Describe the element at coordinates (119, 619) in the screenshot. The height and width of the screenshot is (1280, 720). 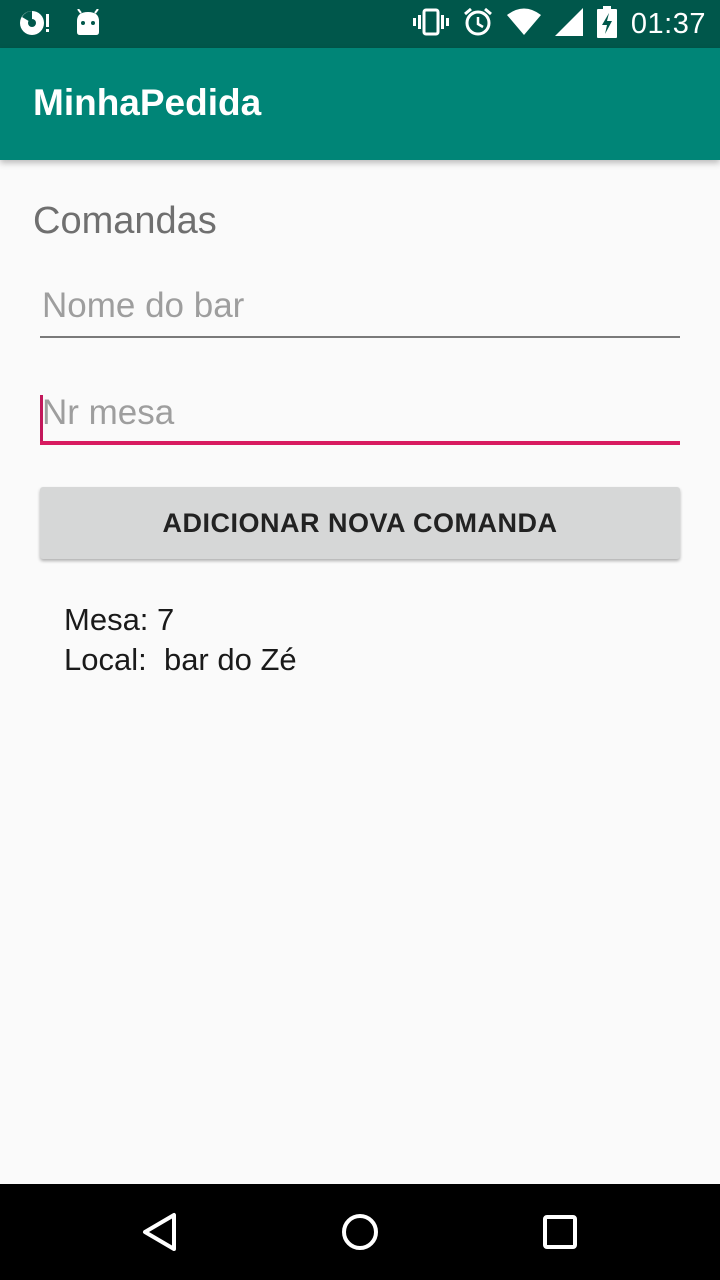
I see `entry-table-label: Mesa: 7` at that location.